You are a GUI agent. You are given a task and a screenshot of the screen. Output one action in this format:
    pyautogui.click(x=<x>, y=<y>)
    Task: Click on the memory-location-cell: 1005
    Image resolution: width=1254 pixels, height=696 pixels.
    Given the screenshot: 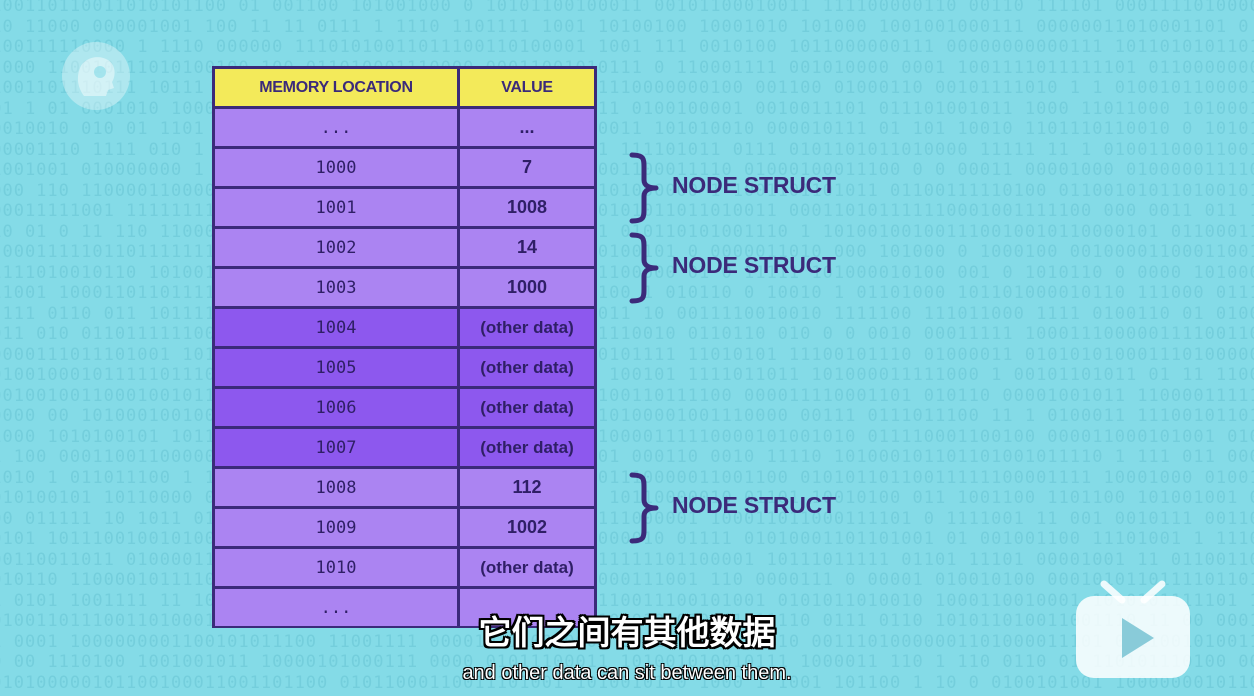 What is the action you would take?
    pyautogui.click(x=336, y=367)
    